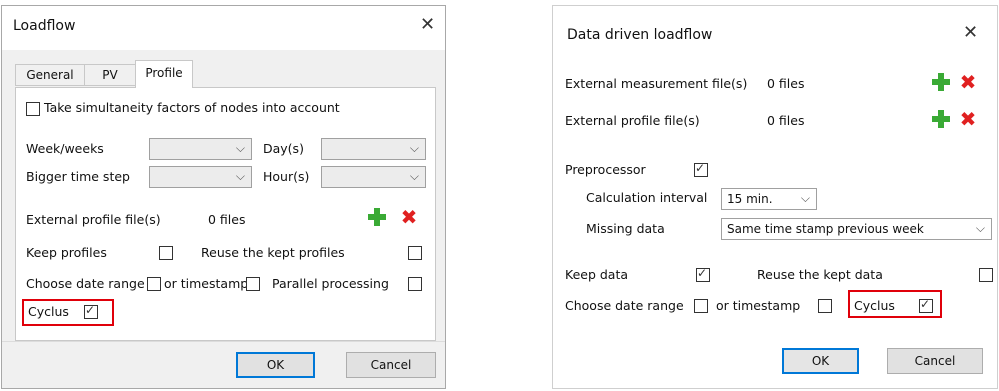  Describe the element at coordinates (703, 274) in the screenshot. I see `keep-data-checkbox` at that location.